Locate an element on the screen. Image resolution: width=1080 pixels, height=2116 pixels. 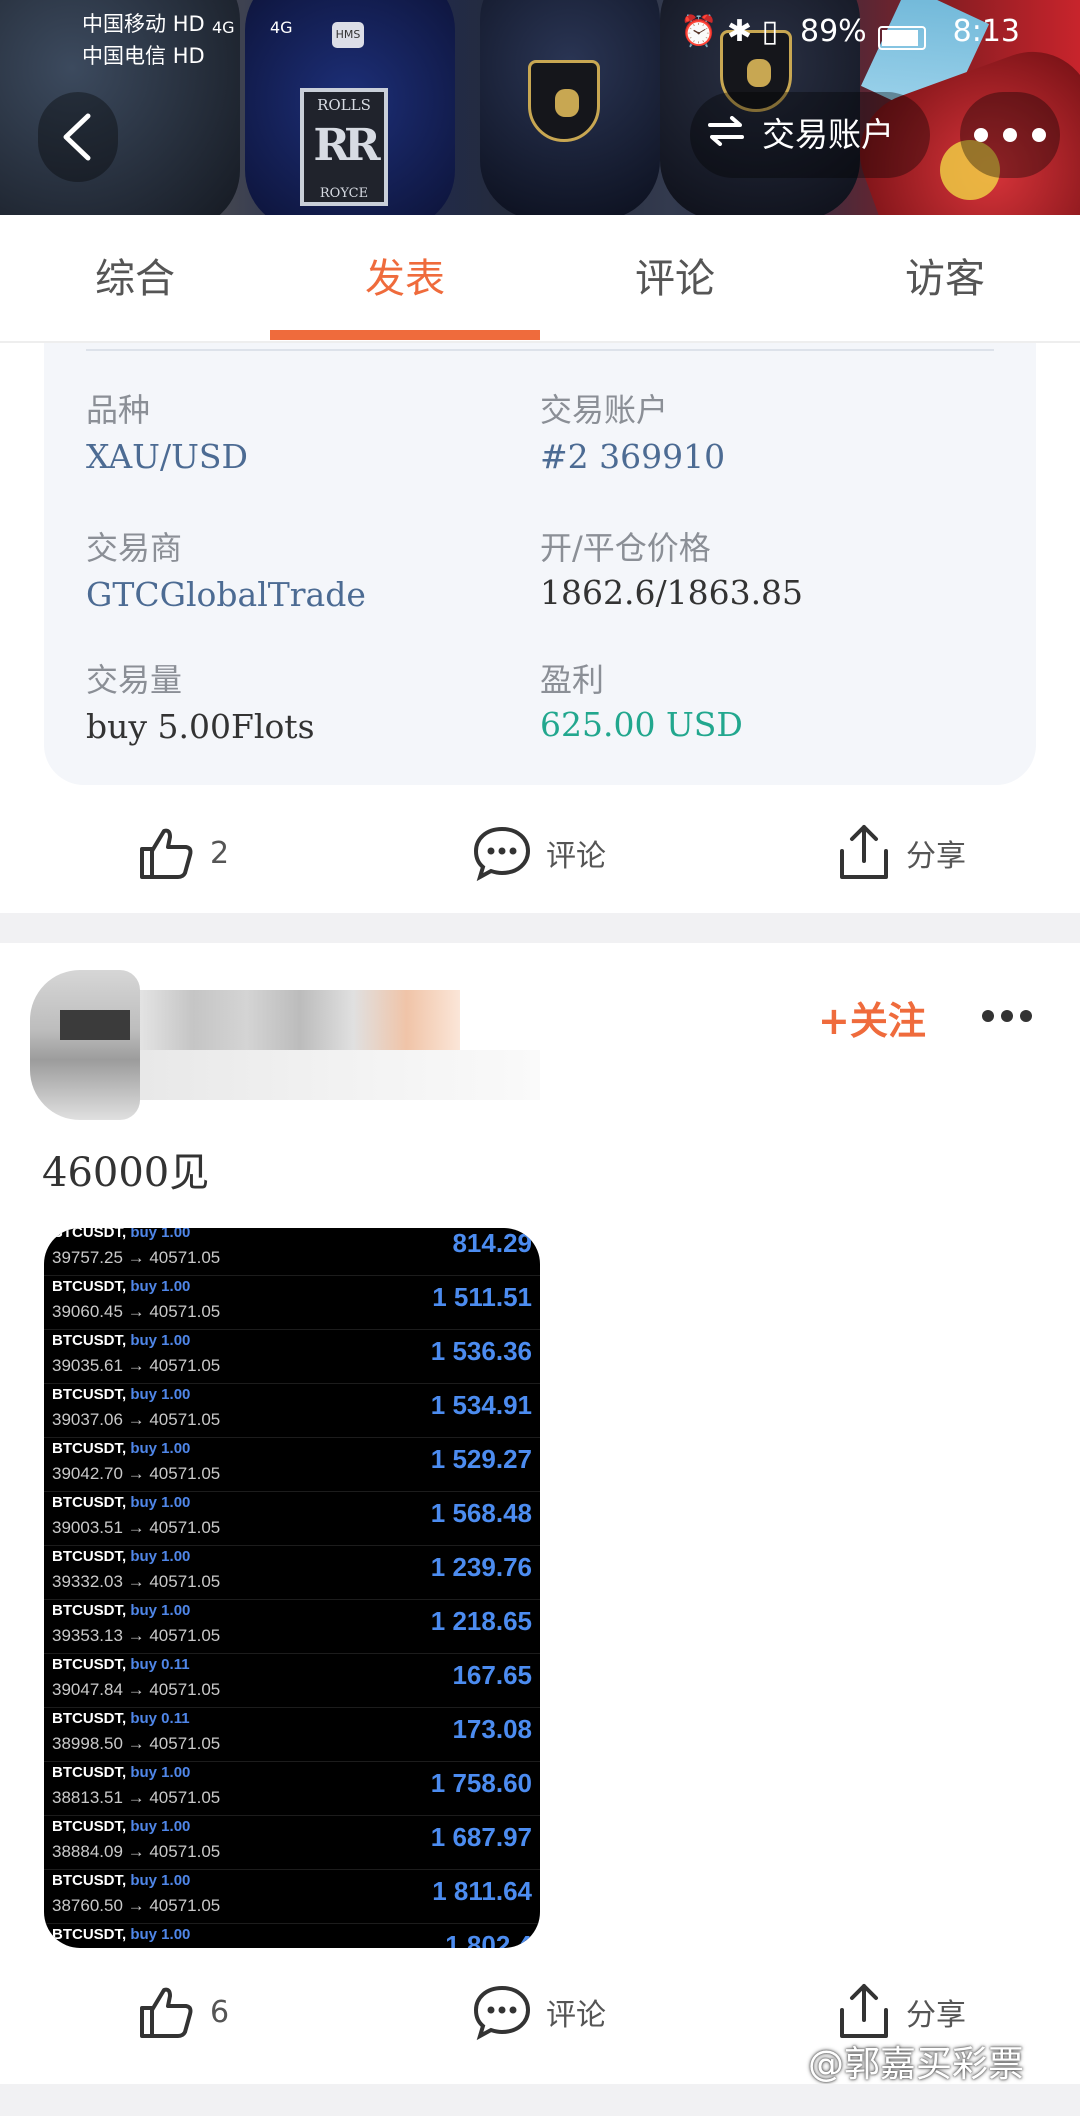
trade-pnl: 1 218.65 is located at coordinates (481, 1621).